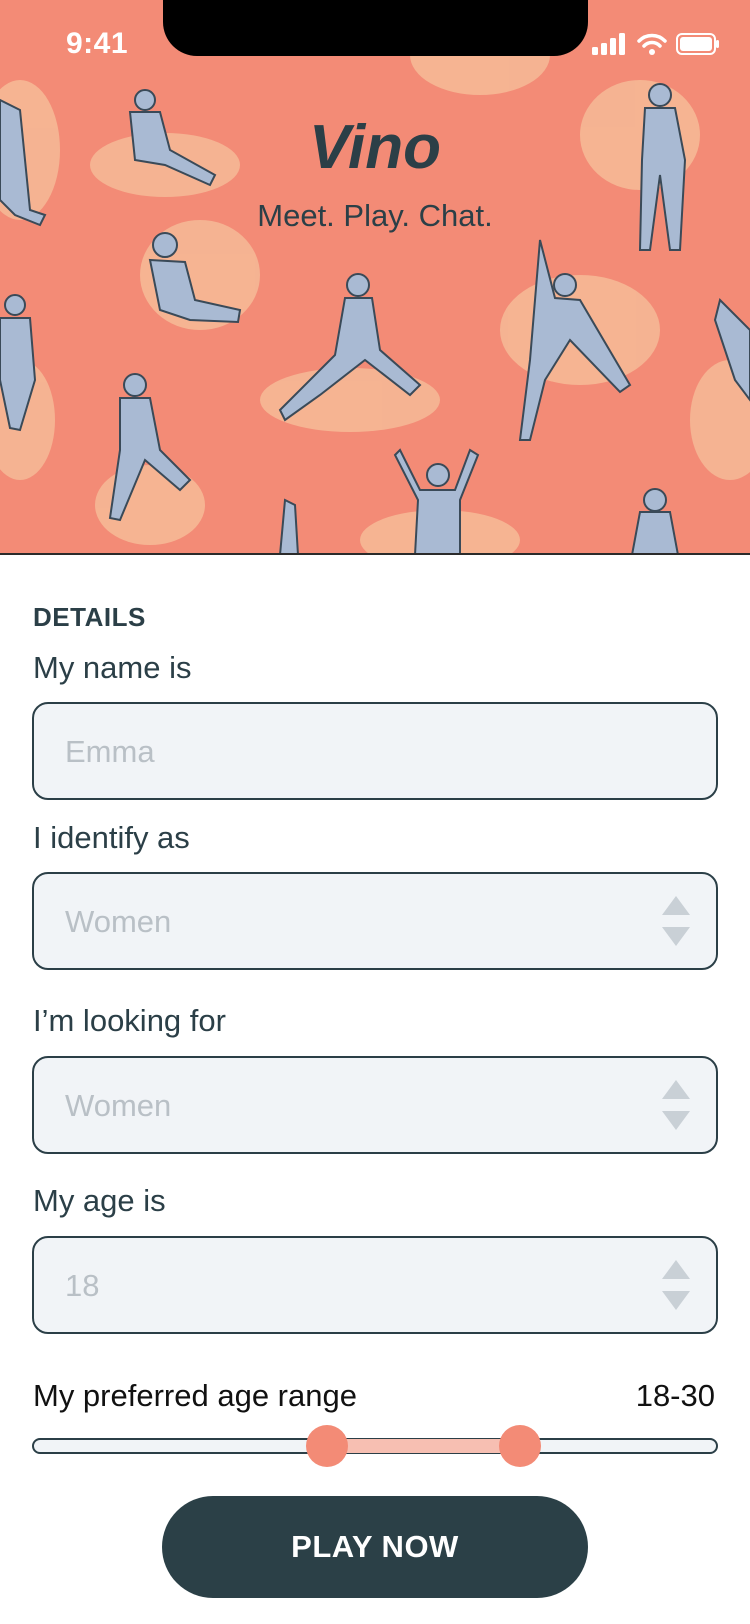 The width and height of the screenshot is (750, 1624). Describe the element at coordinates (423, 1446) in the screenshot. I see `age-range-selected` at that location.